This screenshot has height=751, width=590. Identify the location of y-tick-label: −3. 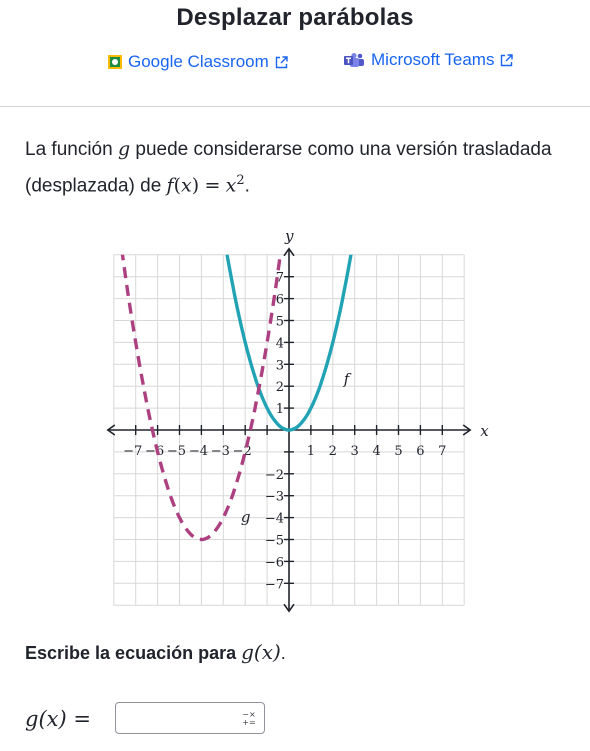
(274, 497).